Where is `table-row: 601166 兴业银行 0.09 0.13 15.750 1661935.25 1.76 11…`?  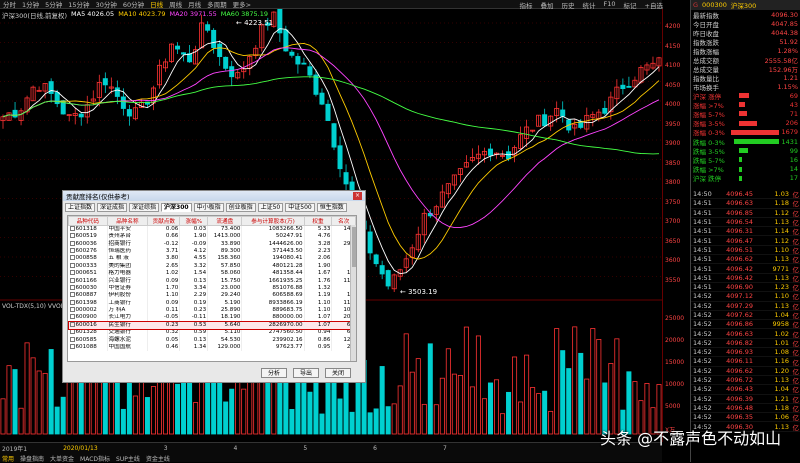 table-row: 601166 兴业银行 0.09 0.13 15.750 1661935.25 1.76 11… is located at coordinates (212, 281).